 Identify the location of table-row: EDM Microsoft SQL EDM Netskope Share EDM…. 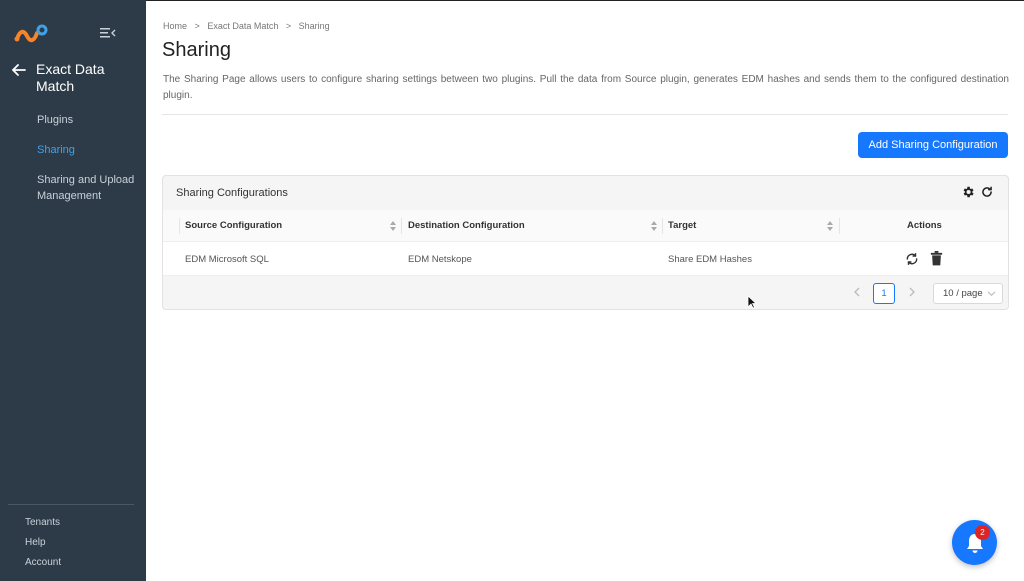
(585, 259).